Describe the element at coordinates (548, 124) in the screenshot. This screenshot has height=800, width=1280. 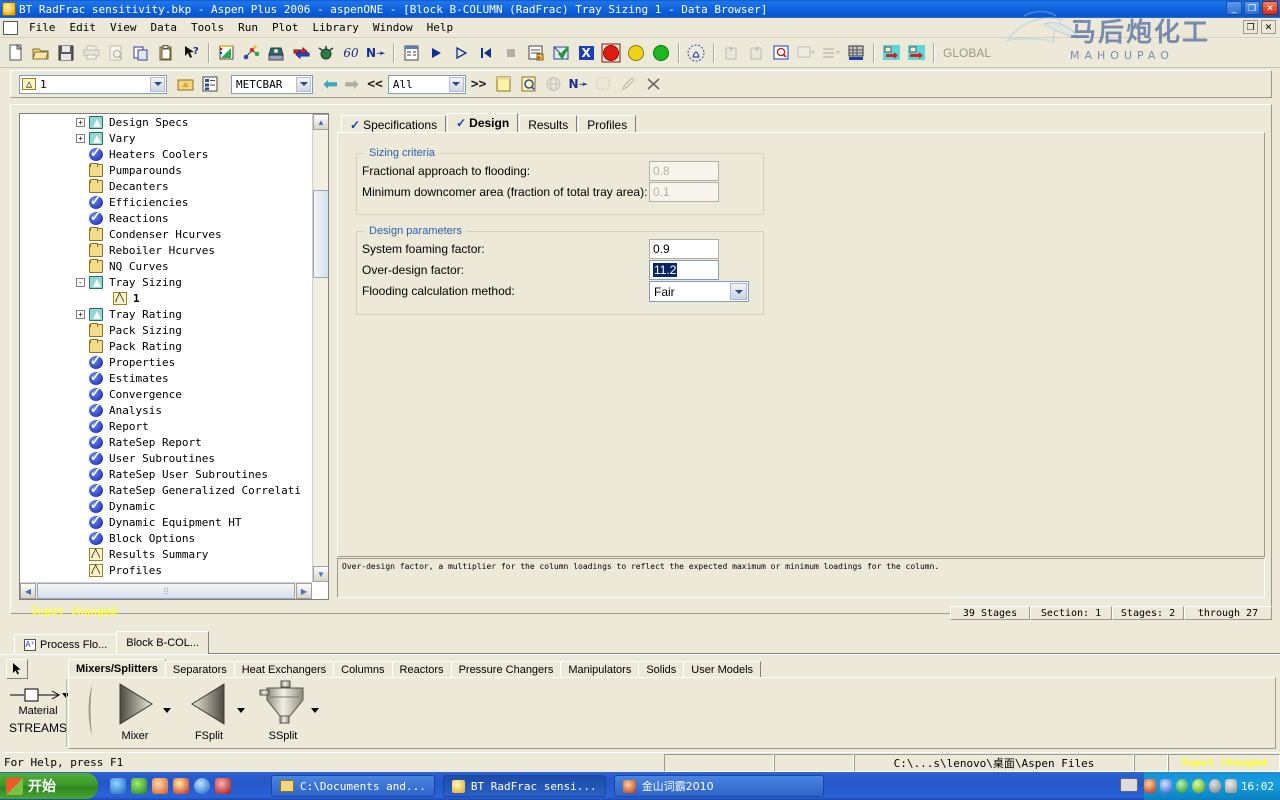
I see `form-tab-results: Results` at that location.